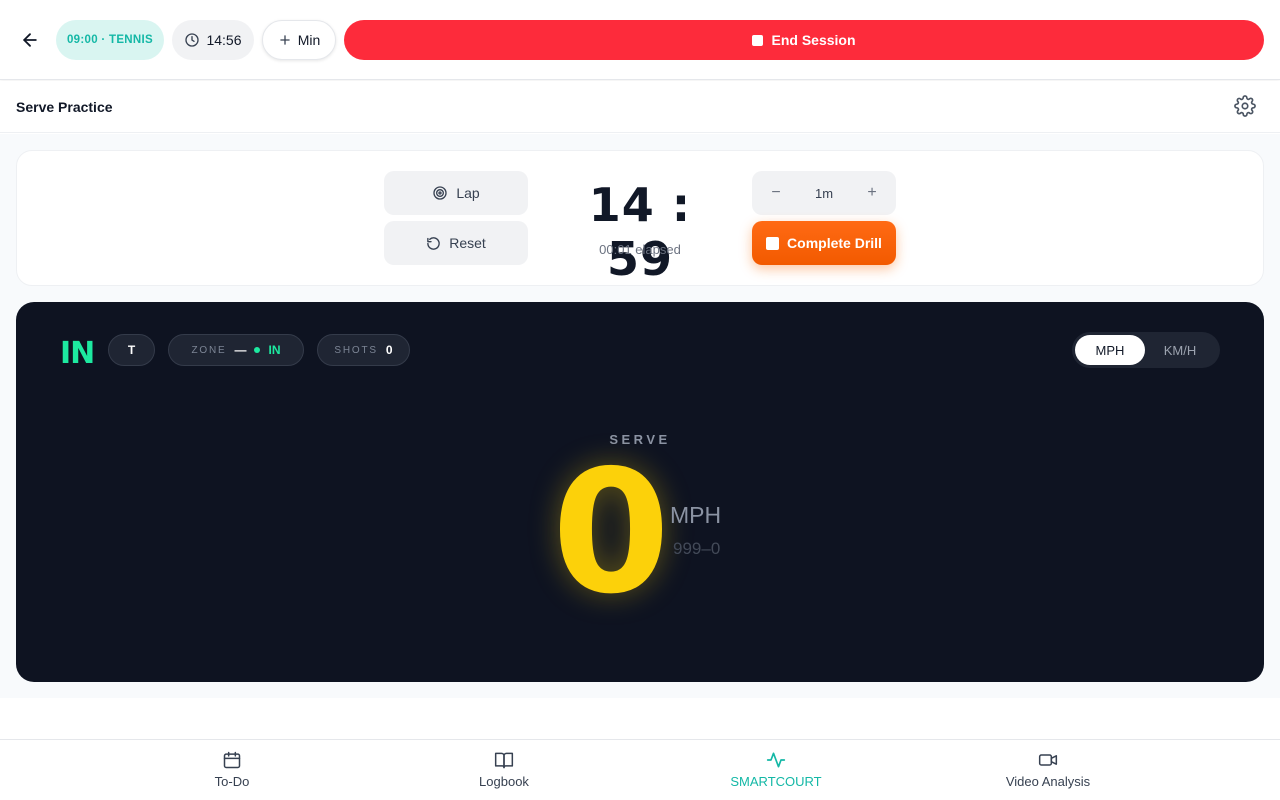 The width and height of the screenshot is (1280, 800). Describe the element at coordinates (110, 40) in the screenshot. I see `session-badge: 09:00 · TENNIS` at that location.